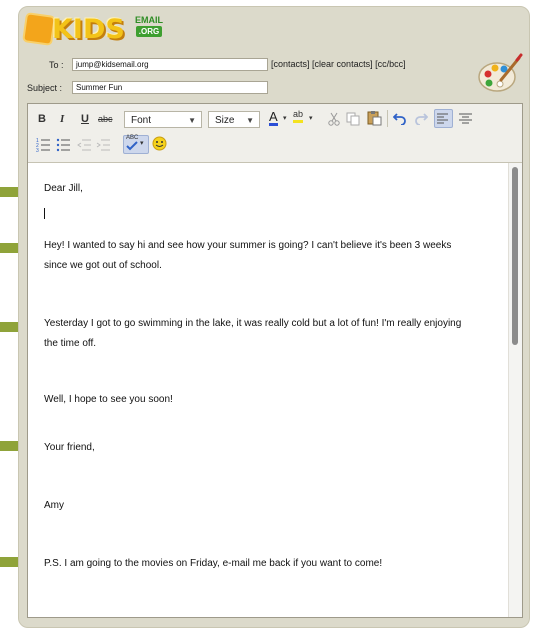  Describe the element at coordinates (56, 65) in the screenshot. I see `to-label: To :` at that location.